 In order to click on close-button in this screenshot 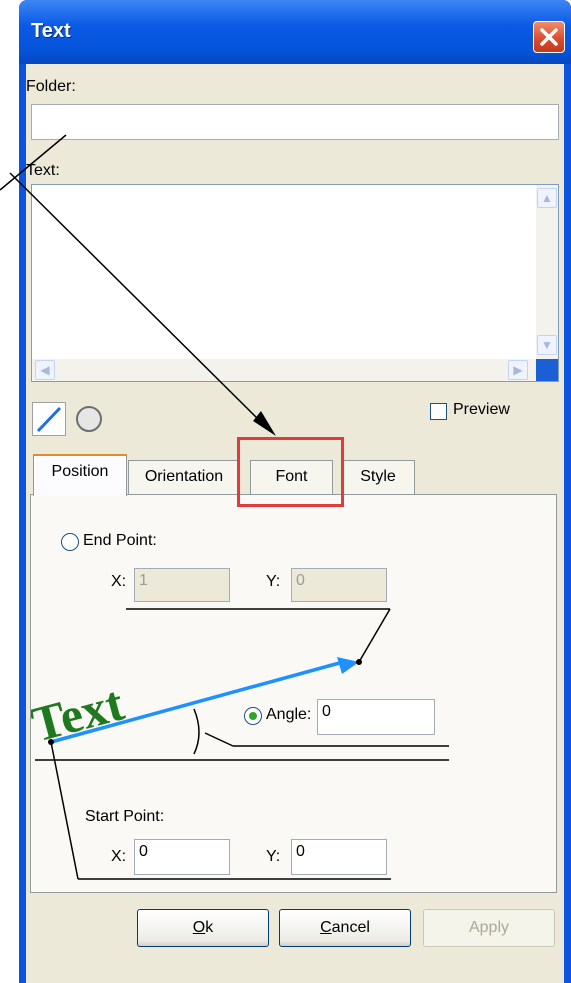, I will do `click(549, 37)`.